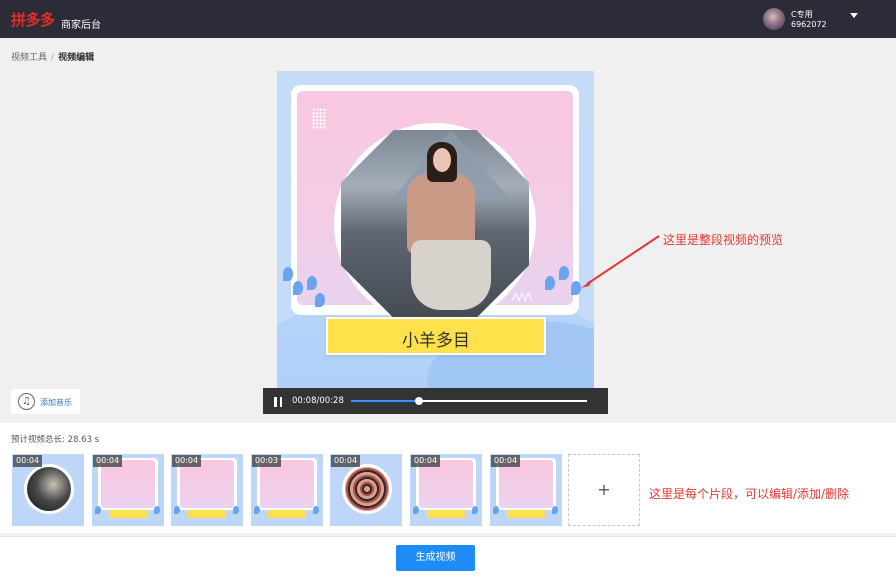 The width and height of the screenshot is (896, 580). Describe the element at coordinates (33, 19) in the screenshot. I see `brand-logo: 拼多多` at that location.